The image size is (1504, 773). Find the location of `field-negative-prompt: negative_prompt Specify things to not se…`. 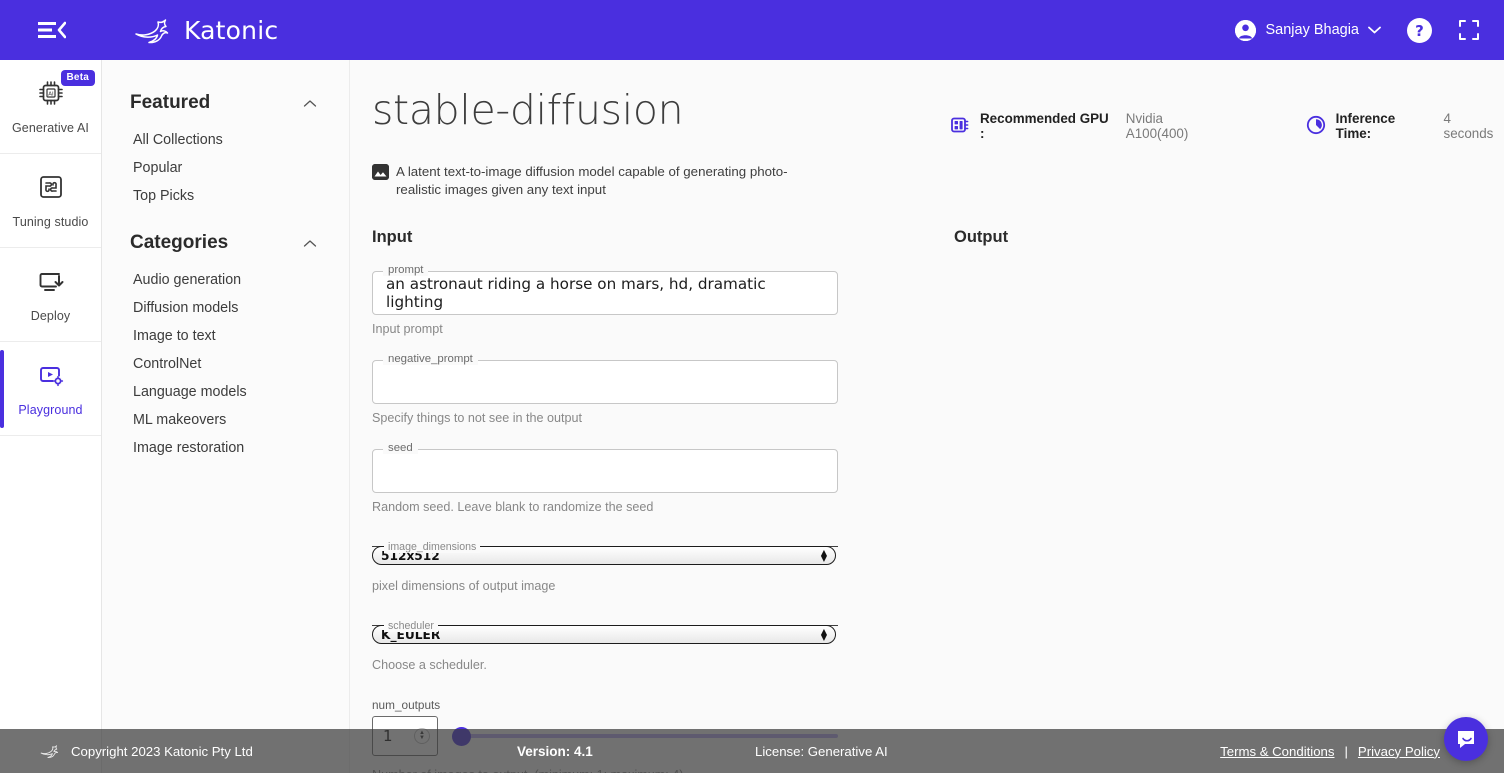

field-negative-prompt: negative_prompt Specify things to not se… is located at coordinates (605, 389).